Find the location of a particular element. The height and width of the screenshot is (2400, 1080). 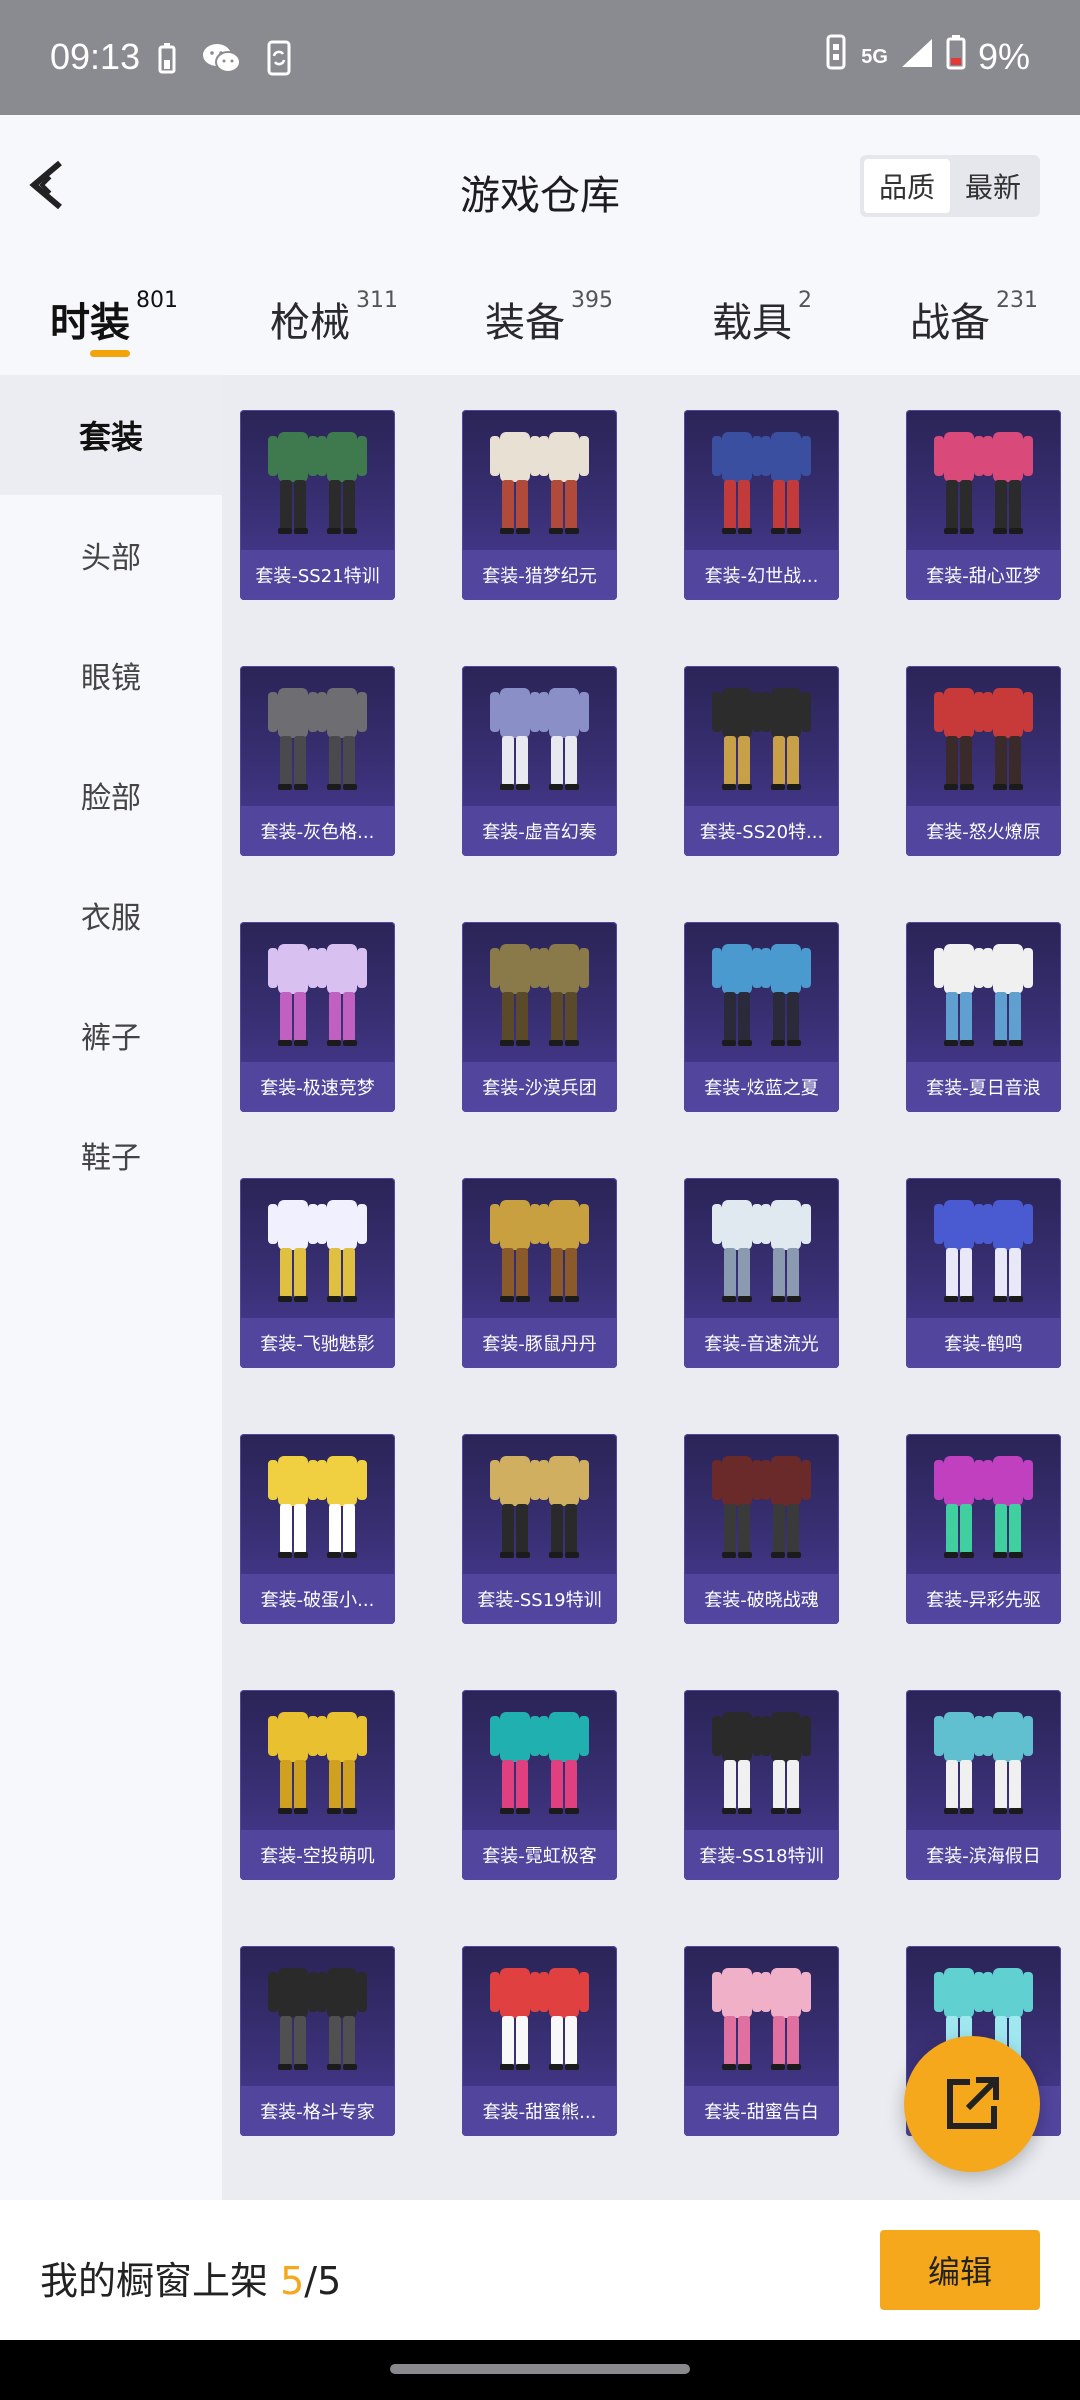

sort-quality-button: 品质 is located at coordinates (907, 186).